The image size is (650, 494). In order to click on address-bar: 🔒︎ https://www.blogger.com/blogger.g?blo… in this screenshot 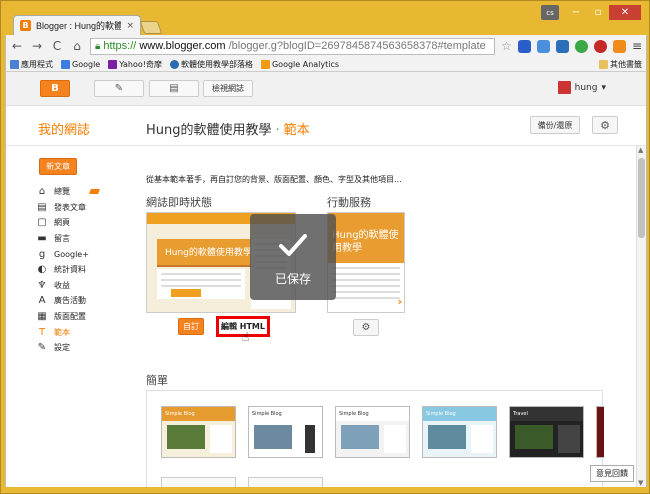, I will do `click(293, 46)`.